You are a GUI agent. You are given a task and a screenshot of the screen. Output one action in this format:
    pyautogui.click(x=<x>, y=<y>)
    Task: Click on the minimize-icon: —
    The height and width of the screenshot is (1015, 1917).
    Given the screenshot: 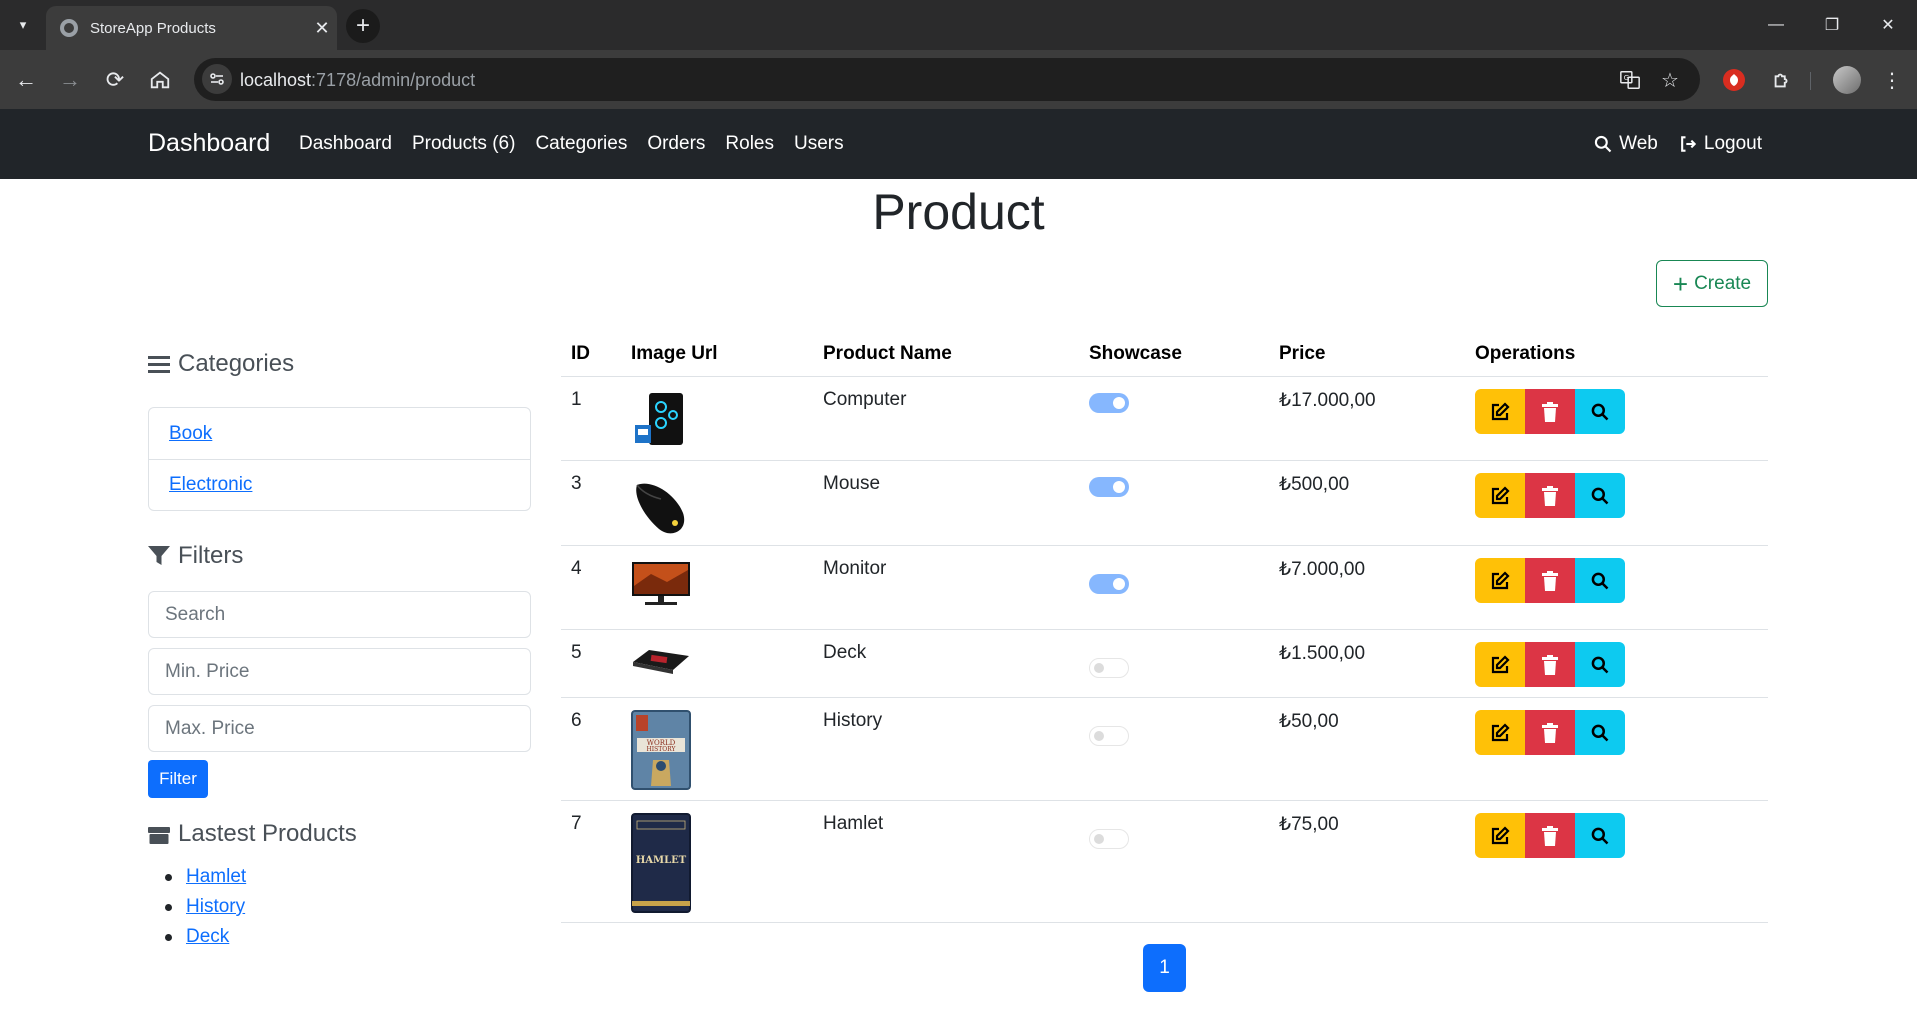 What is the action you would take?
    pyautogui.click(x=1776, y=25)
    